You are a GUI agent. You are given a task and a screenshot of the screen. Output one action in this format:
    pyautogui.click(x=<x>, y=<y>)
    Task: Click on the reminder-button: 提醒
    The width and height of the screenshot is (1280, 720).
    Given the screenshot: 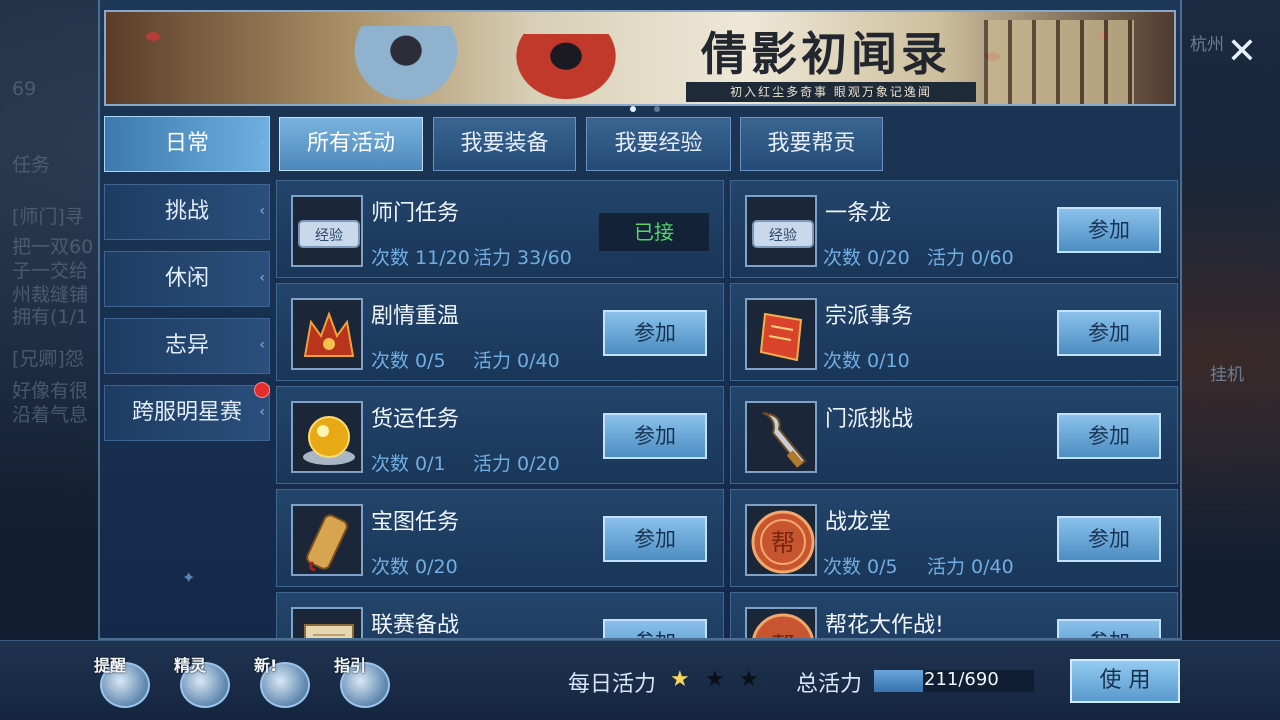 What is the action you would take?
    pyautogui.click(x=124, y=681)
    